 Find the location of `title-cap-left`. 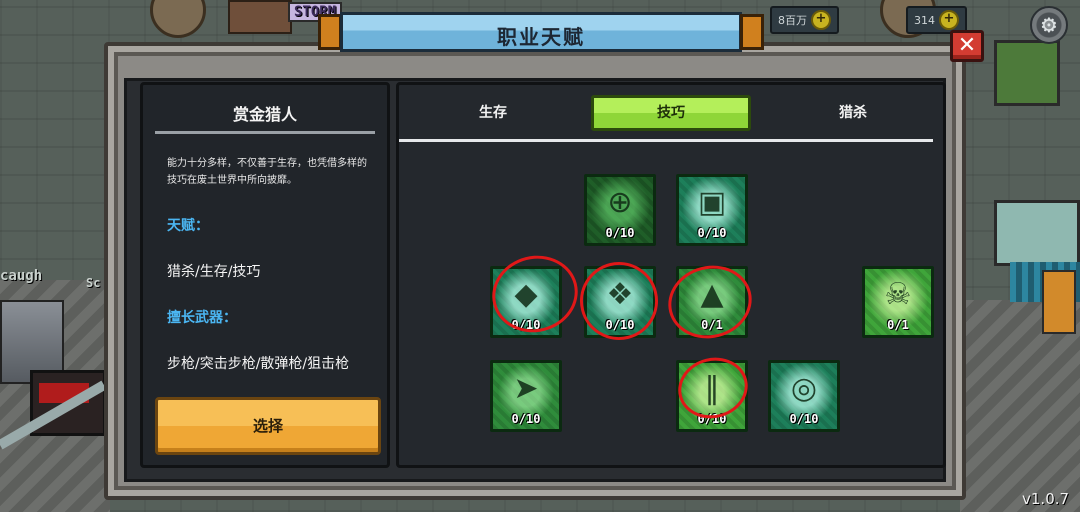

title-cap-left is located at coordinates (330, 32).